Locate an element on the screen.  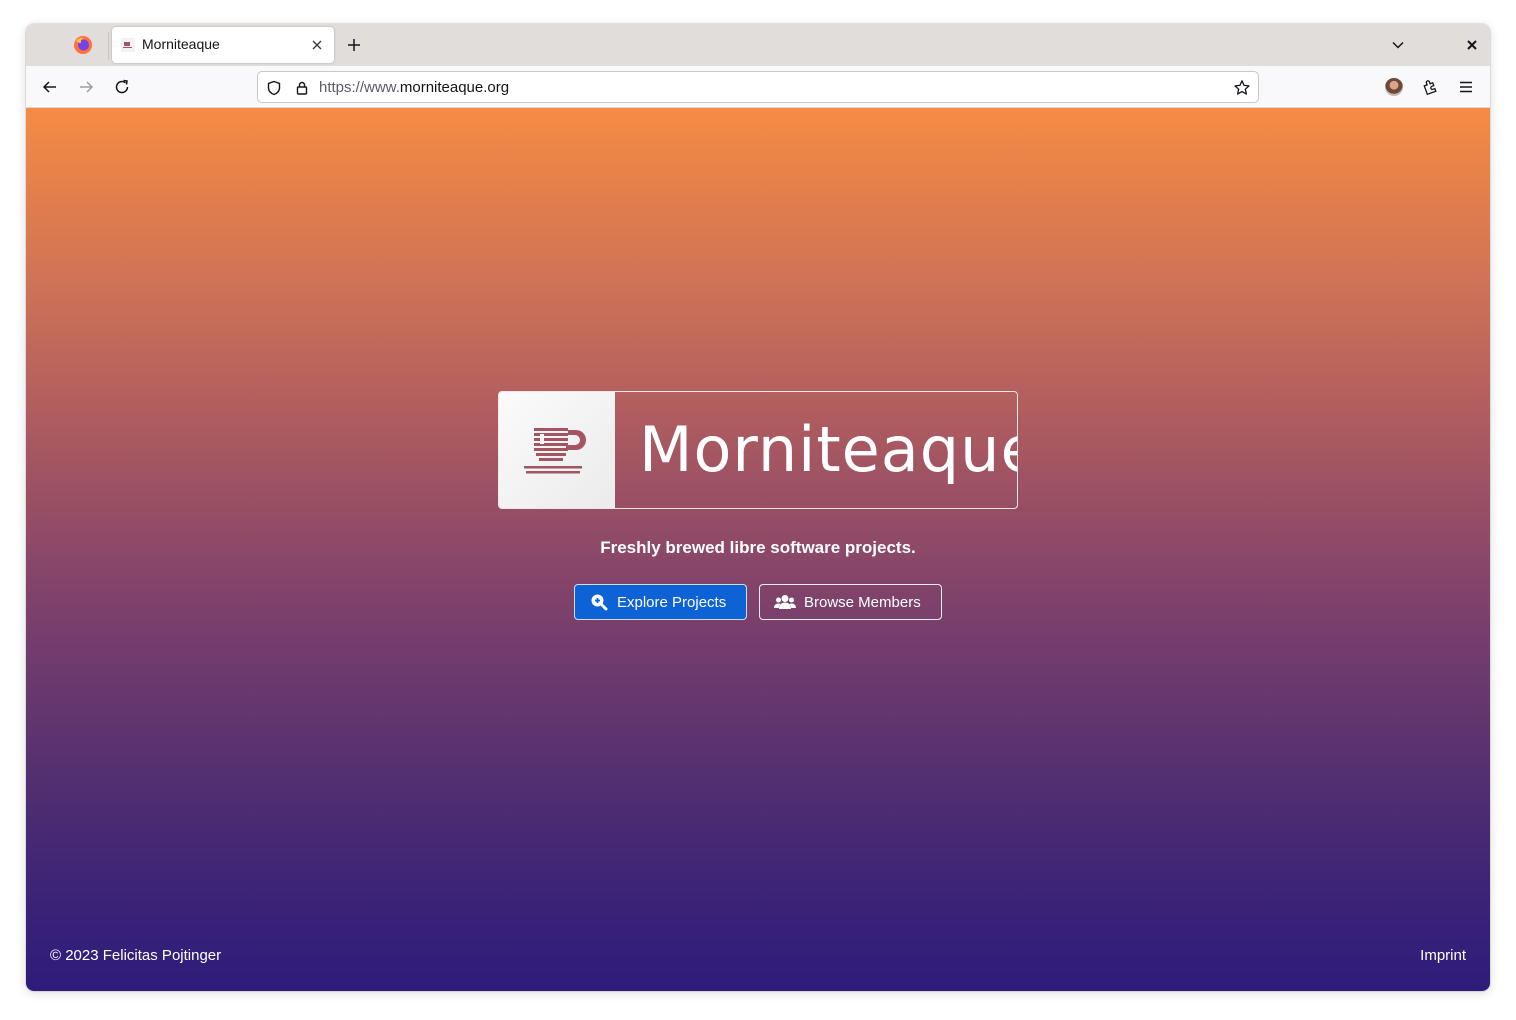
explore-projects-button: Explore Projects is located at coordinates (660, 602).